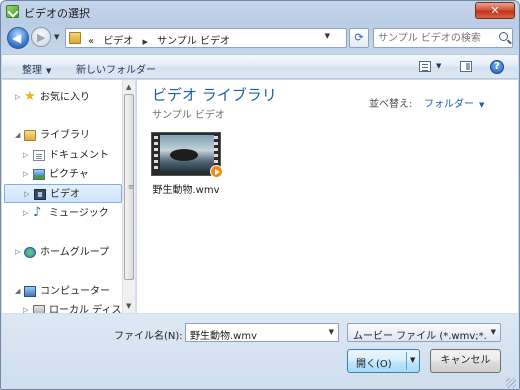 The image size is (520, 390). I want to click on library-title: ビデオ ライブラリ, so click(214, 95).